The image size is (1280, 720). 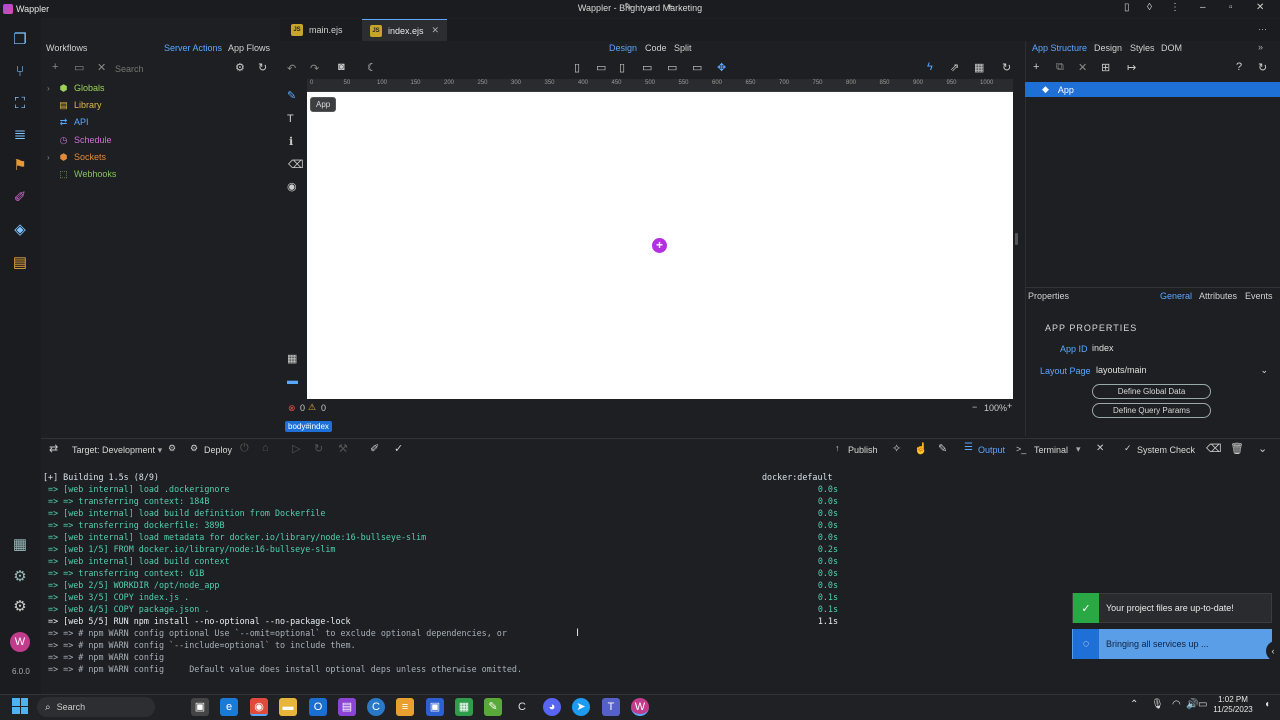 I want to click on edge-icon: e, so click(x=229, y=707).